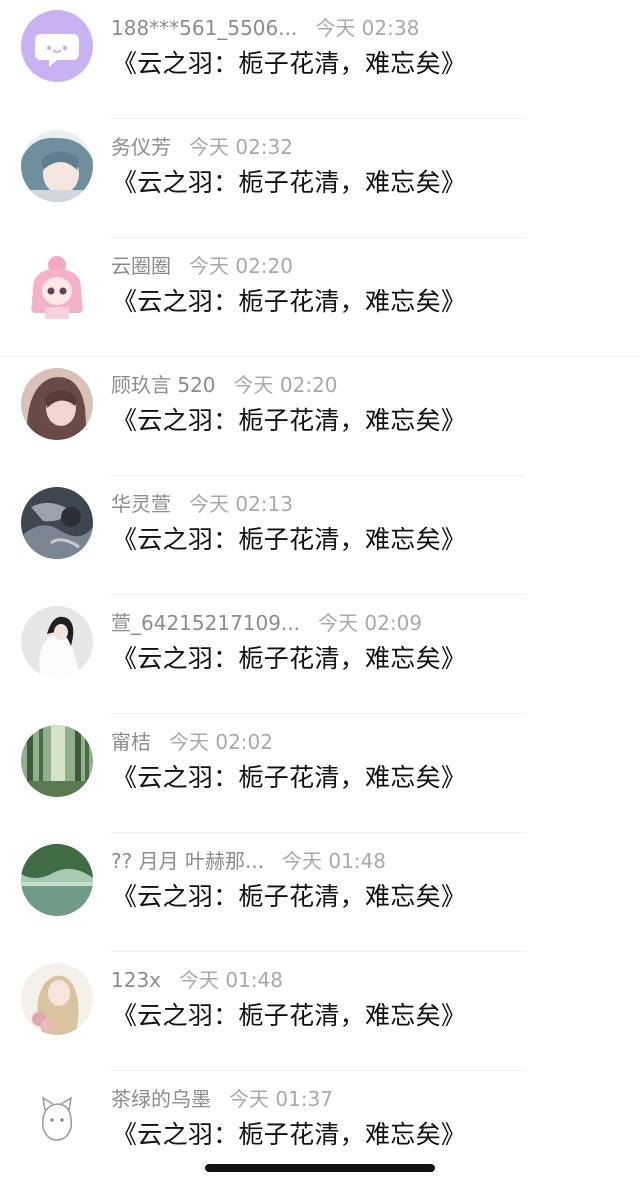  What do you see at coordinates (57, 1118) in the screenshot?
I see `sketch-cat-avatar` at bounding box center [57, 1118].